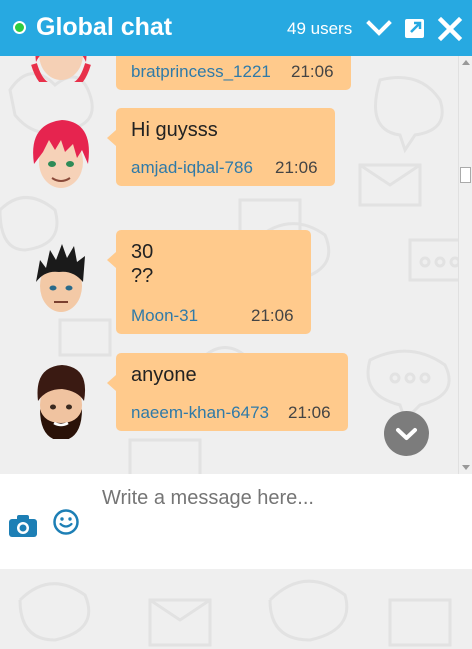  I want to click on online-status-icon, so click(19, 27).